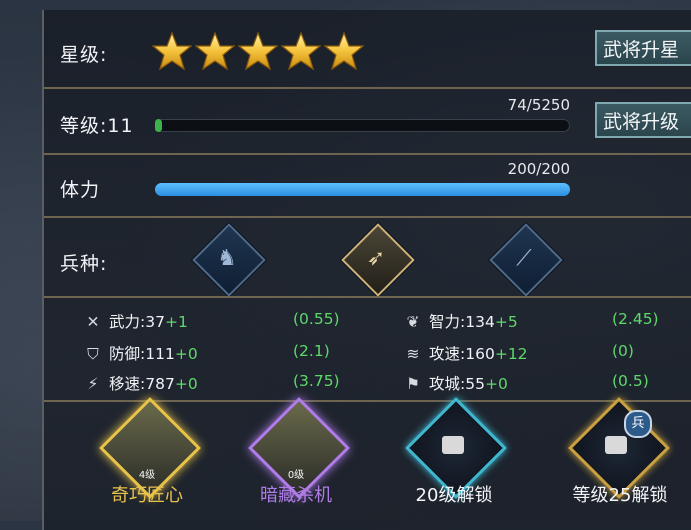 The image size is (691, 530). Describe the element at coordinates (643, 120) in the screenshot. I see `upgrade-level-button: 武将升级` at that location.